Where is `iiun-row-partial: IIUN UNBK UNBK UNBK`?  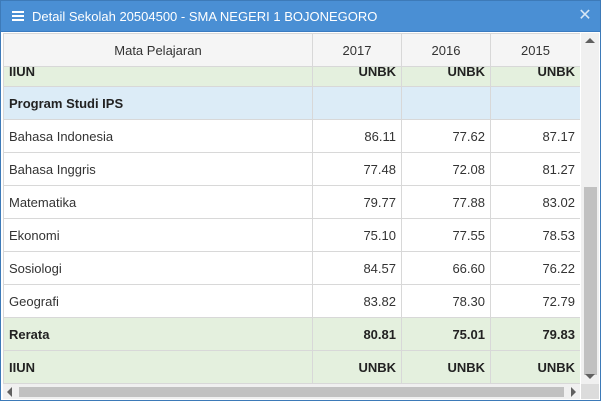 iiun-row-partial: IIUN UNBK UNBK UNBK is located at coordinates (291, 76).